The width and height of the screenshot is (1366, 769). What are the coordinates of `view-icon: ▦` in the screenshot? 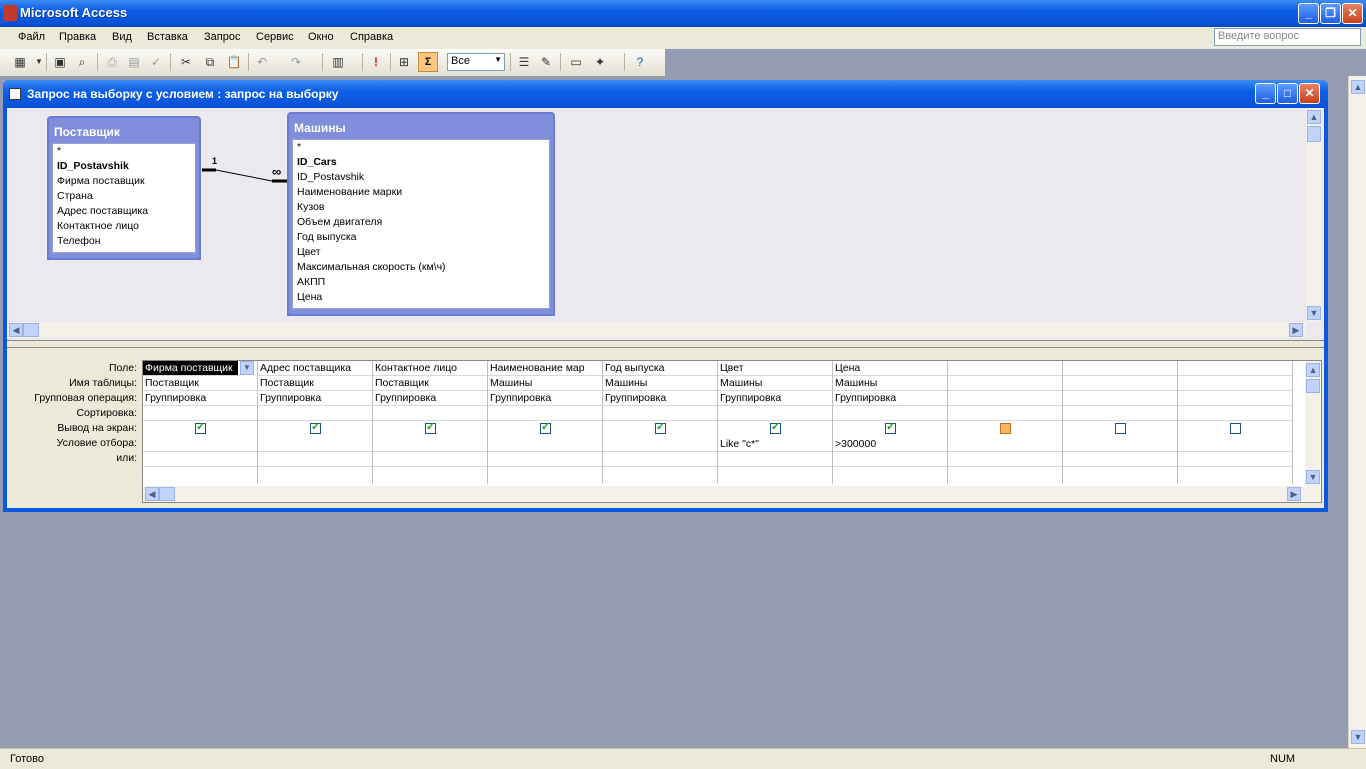 It's located at (20, 62).